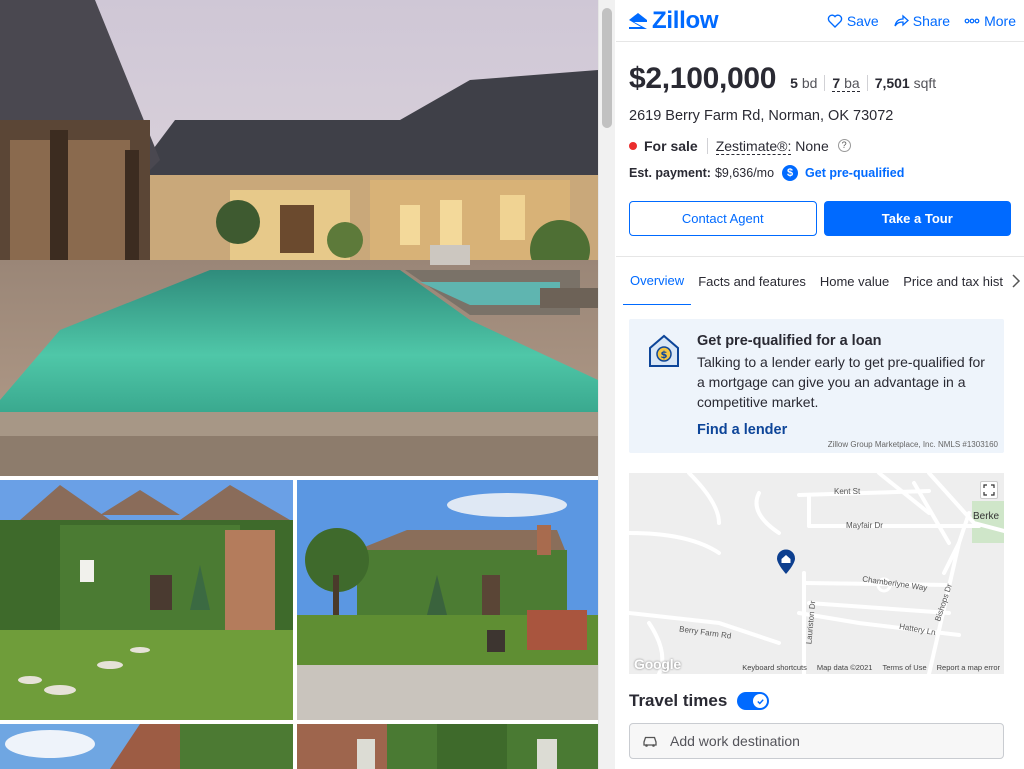 Image resolution: width=1024 pixels, height=769 pixels. What do you see at coordinates (671, 146) in the screenshot?
I see `status-label: For sale` at bounding box center [671, 146].